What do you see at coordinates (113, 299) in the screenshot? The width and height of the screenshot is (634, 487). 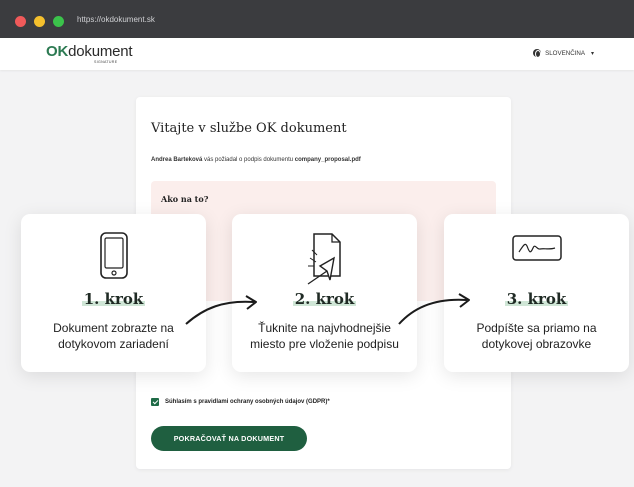 I see `step-1-title: 1. krok` at bounding box center [113, 299].